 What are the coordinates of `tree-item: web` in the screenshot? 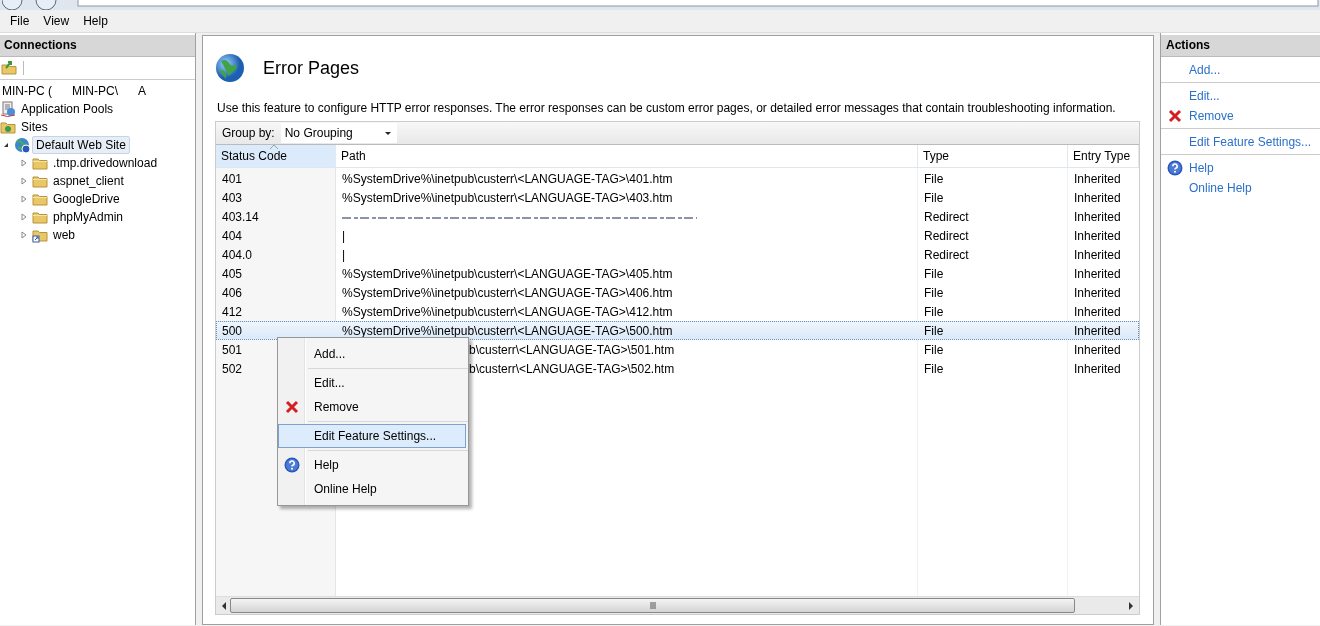 It's located at (64, 235).